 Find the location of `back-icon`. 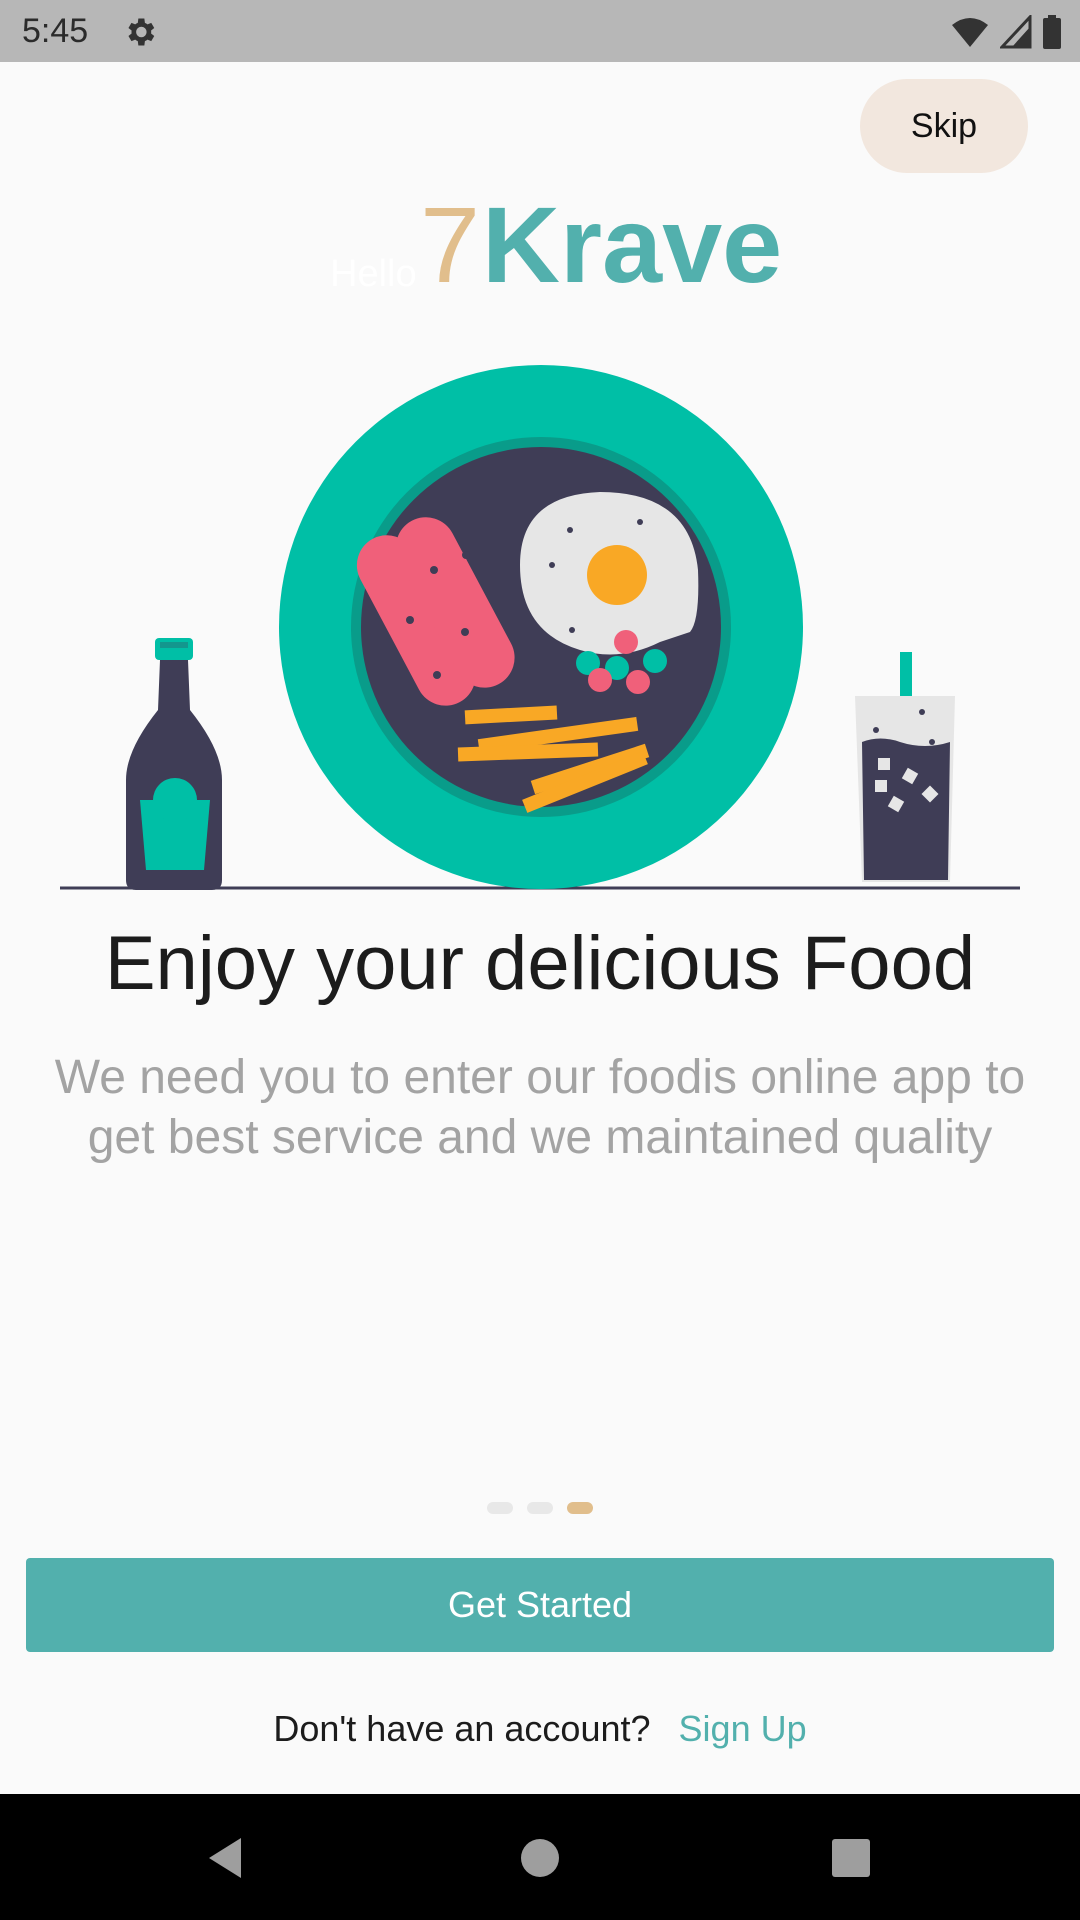

back-icon is located at coordinates (225, 1858).